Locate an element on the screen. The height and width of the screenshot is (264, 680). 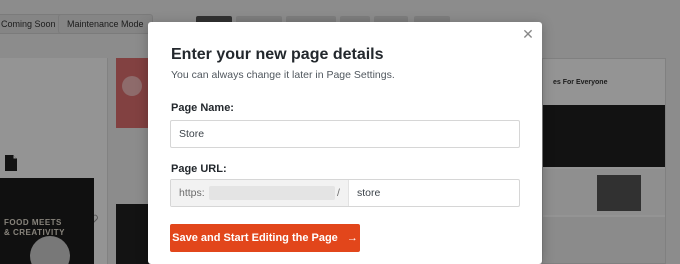
arrow-right-icon: → is located at coordinates (352, 238).